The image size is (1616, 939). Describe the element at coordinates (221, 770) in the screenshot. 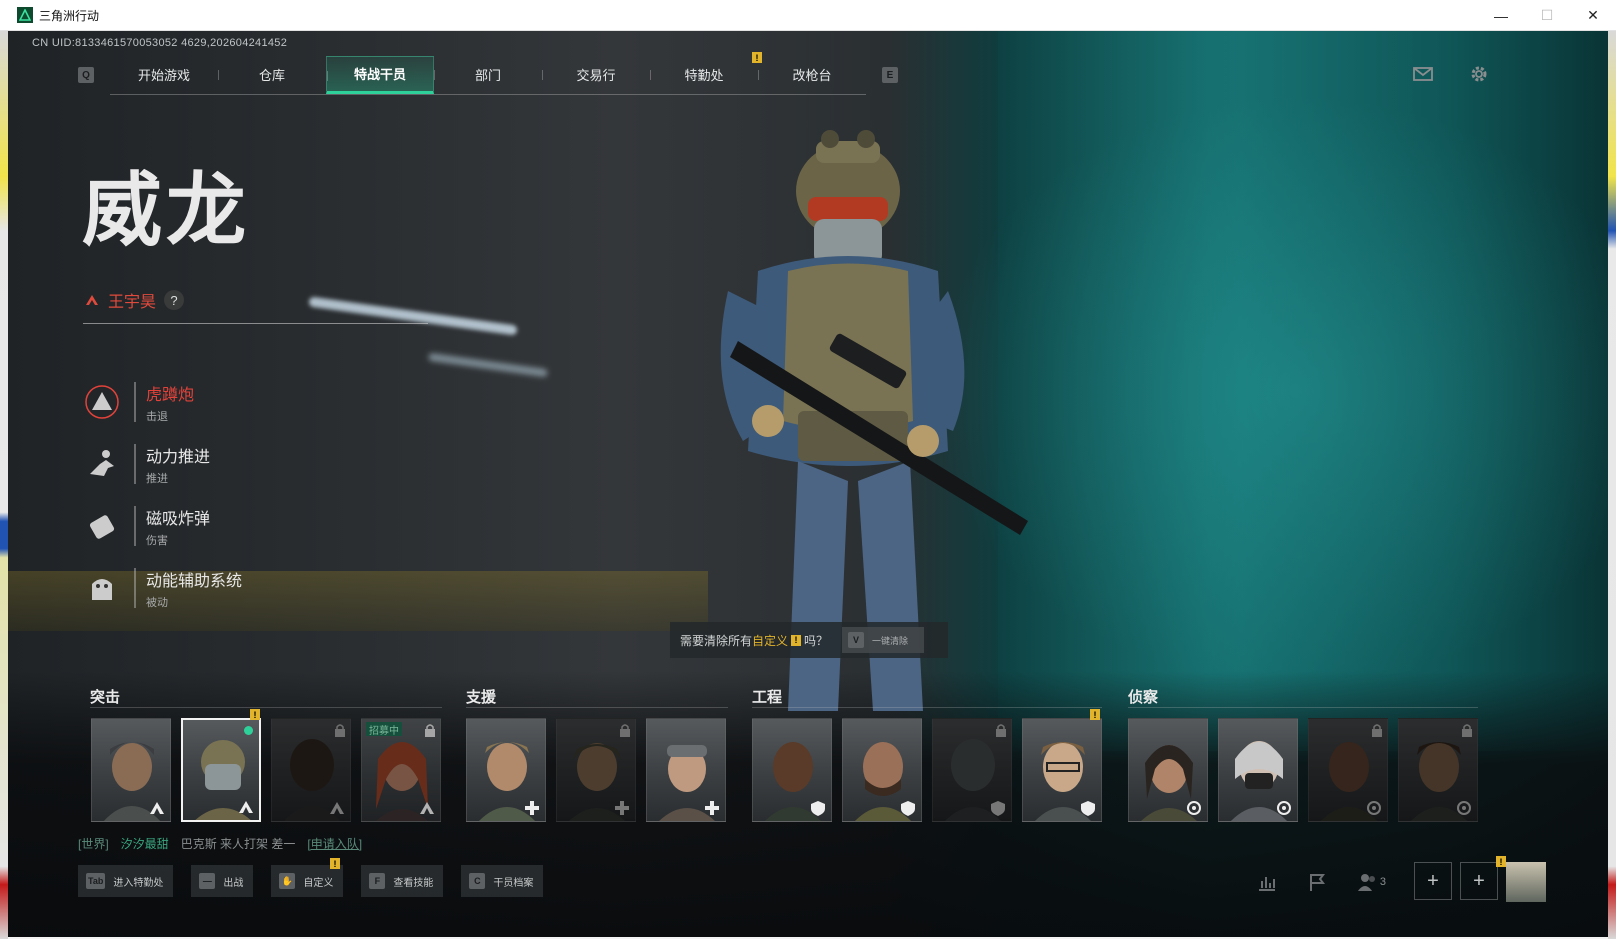

I see `operator-card-selected` at that location.